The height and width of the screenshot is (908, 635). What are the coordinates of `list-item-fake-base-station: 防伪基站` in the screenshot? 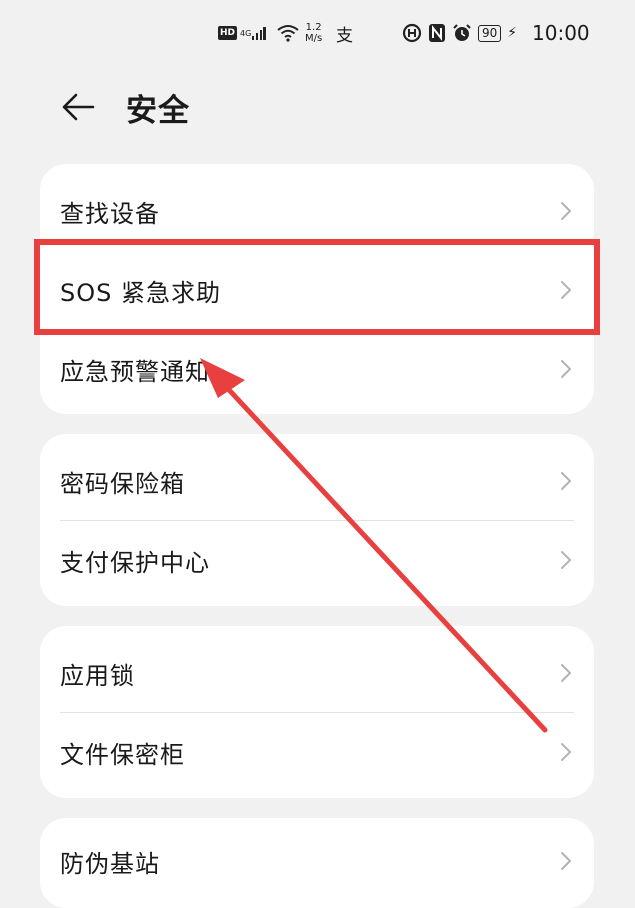 It's located at (317, 861).